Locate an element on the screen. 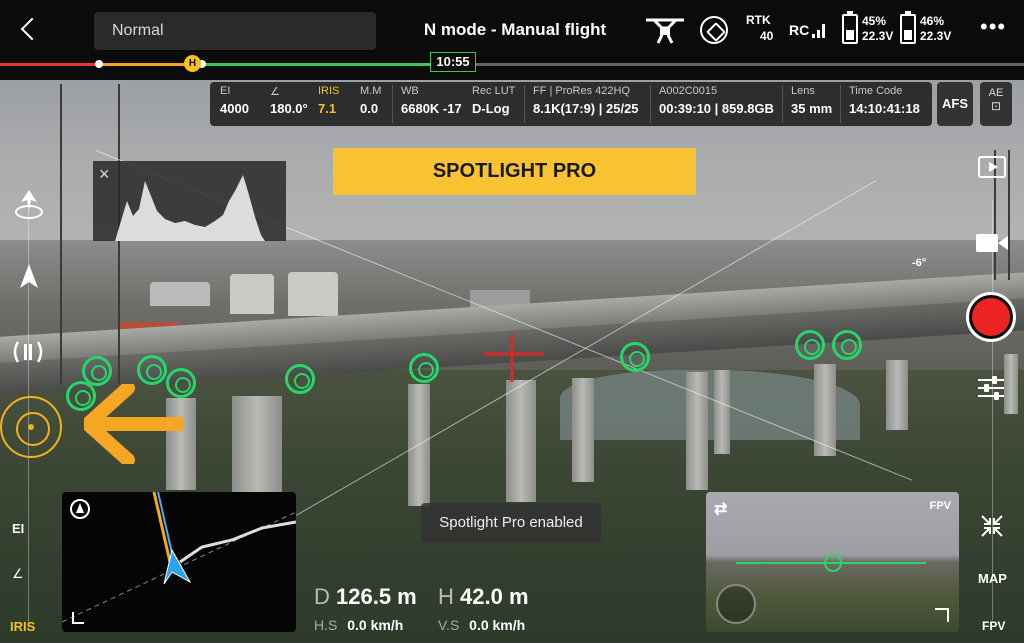  shutter-angle-dial-icon: ∠ is located at coordinates (18, 574).